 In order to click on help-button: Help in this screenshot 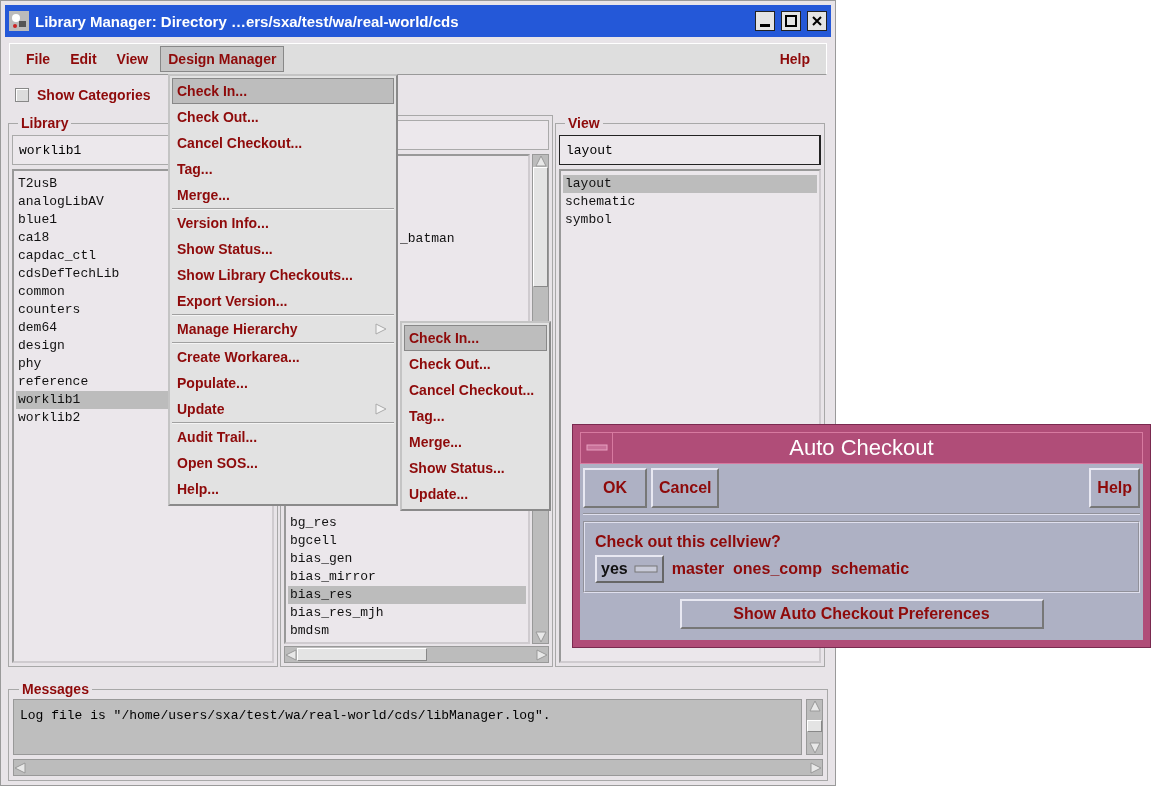, I will do `click(1114, 488)`.